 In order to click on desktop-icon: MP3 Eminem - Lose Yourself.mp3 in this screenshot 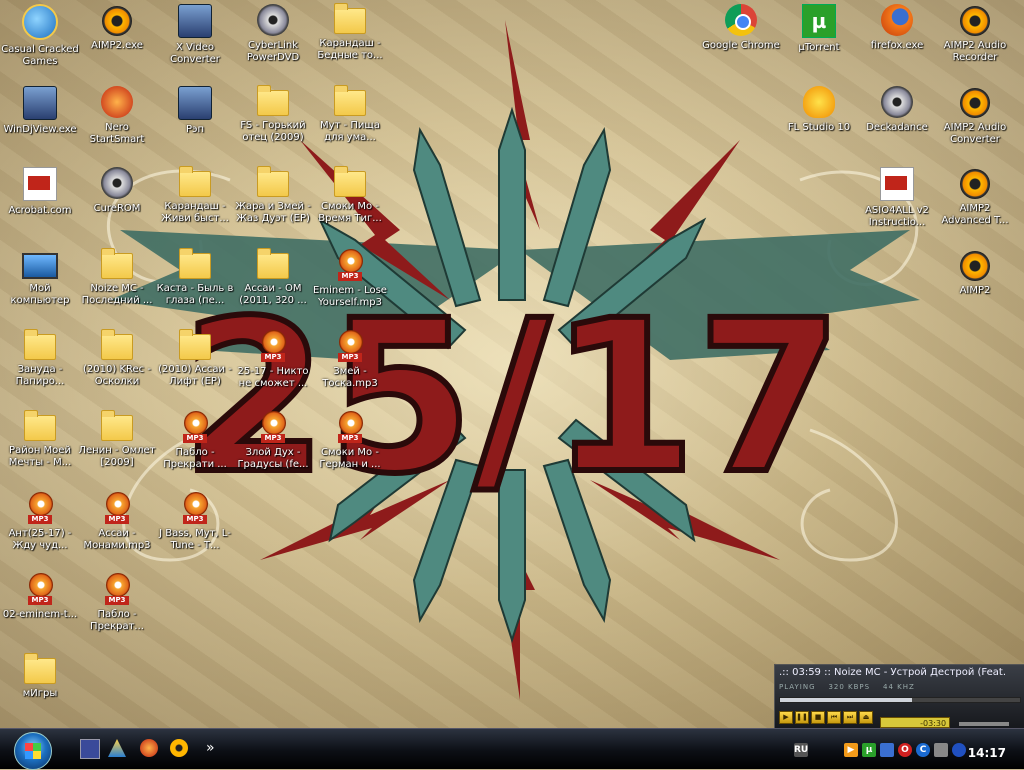, I will do `click(350, 289)`.